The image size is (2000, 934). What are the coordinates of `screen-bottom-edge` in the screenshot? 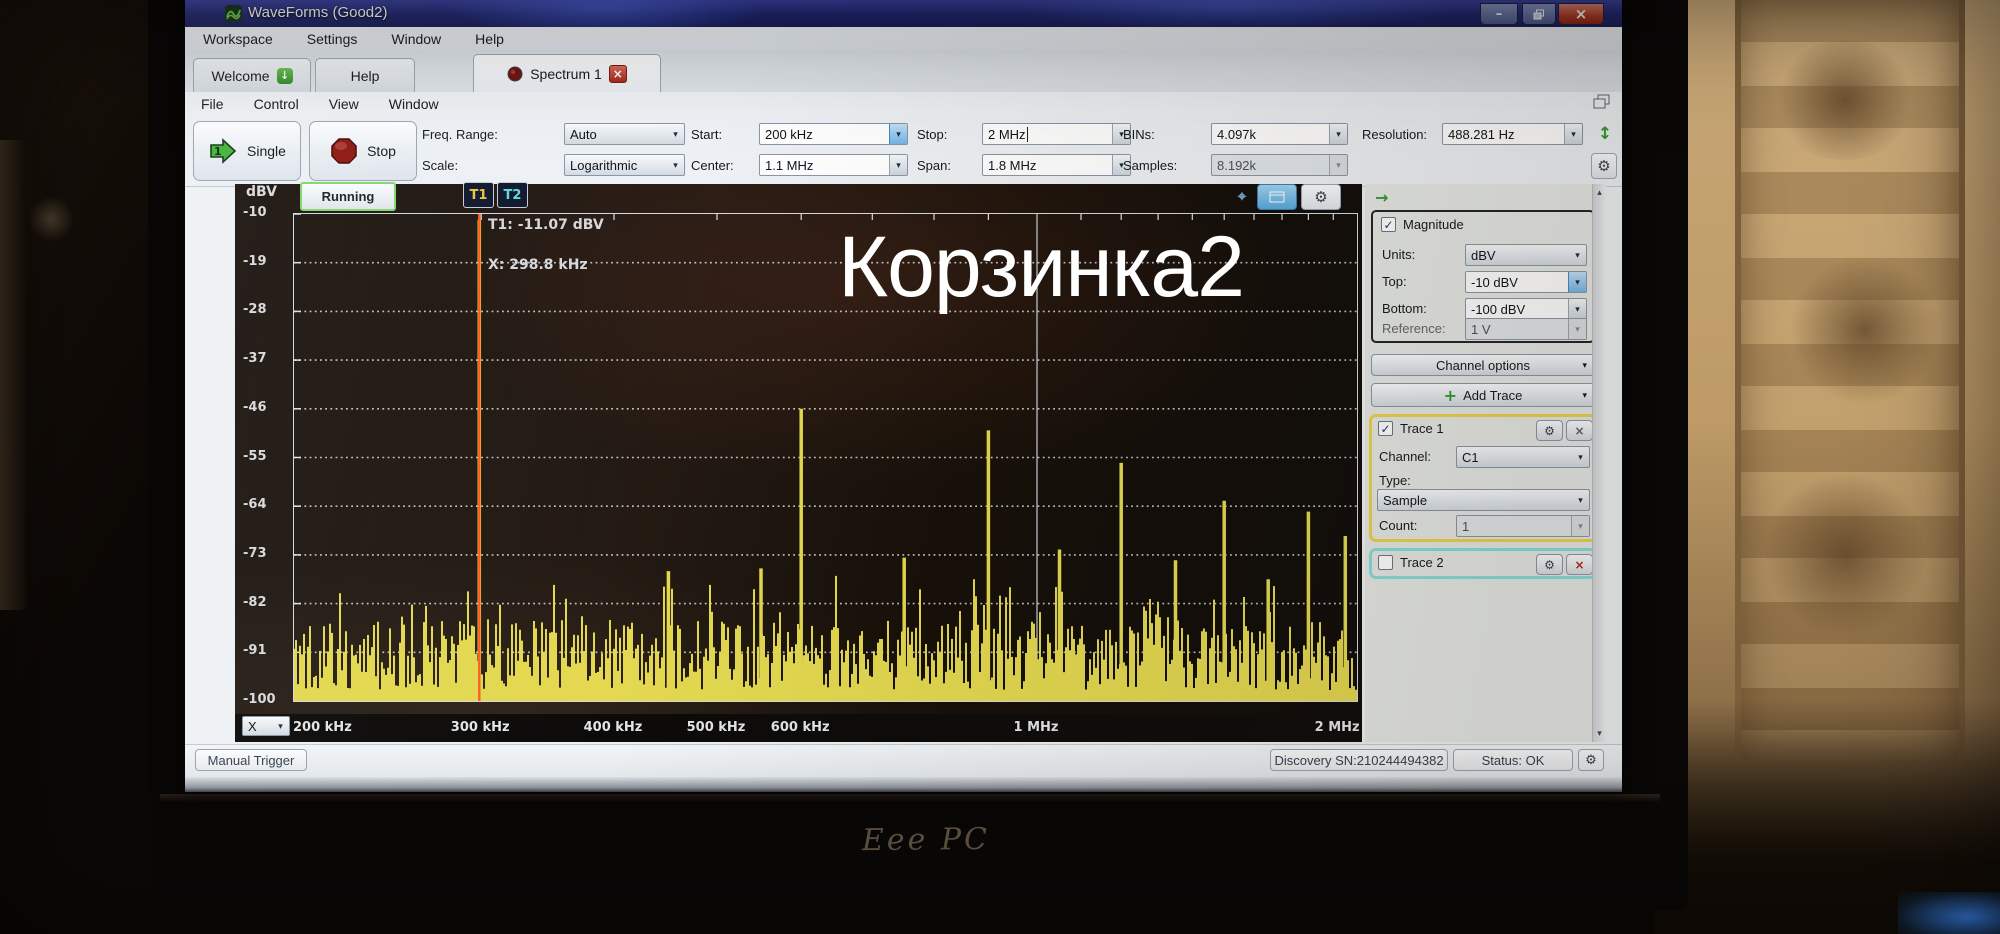 It's located at (903, 784).